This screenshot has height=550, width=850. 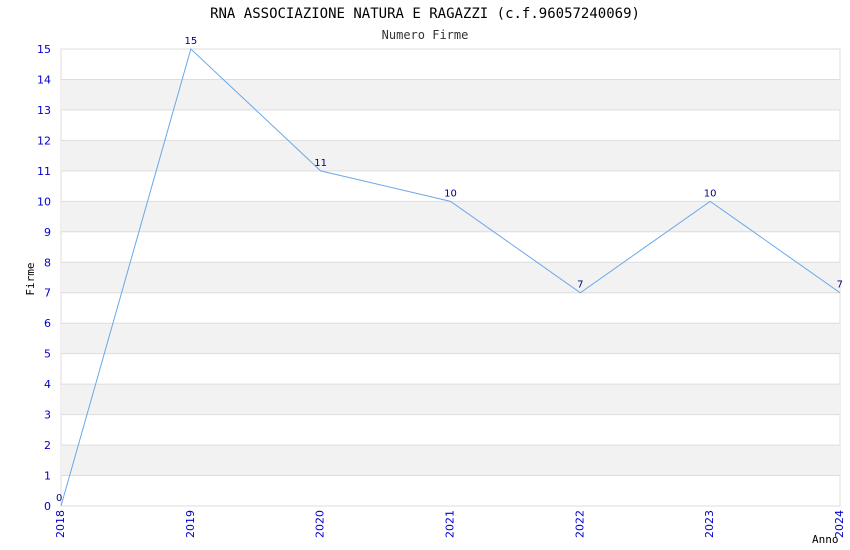 I want to click on chart-subtitle: Numero Firme, so click(x=425, y=35).